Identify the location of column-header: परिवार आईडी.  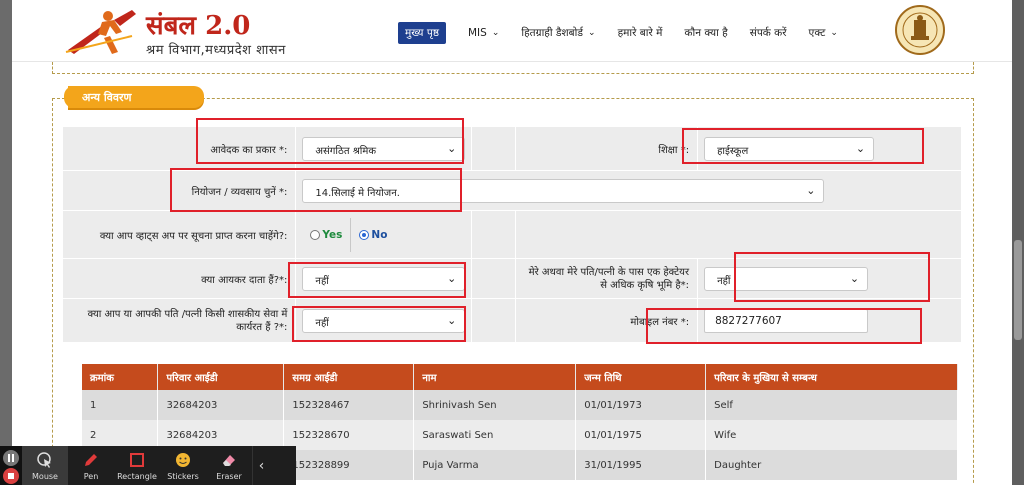
(221, 377).